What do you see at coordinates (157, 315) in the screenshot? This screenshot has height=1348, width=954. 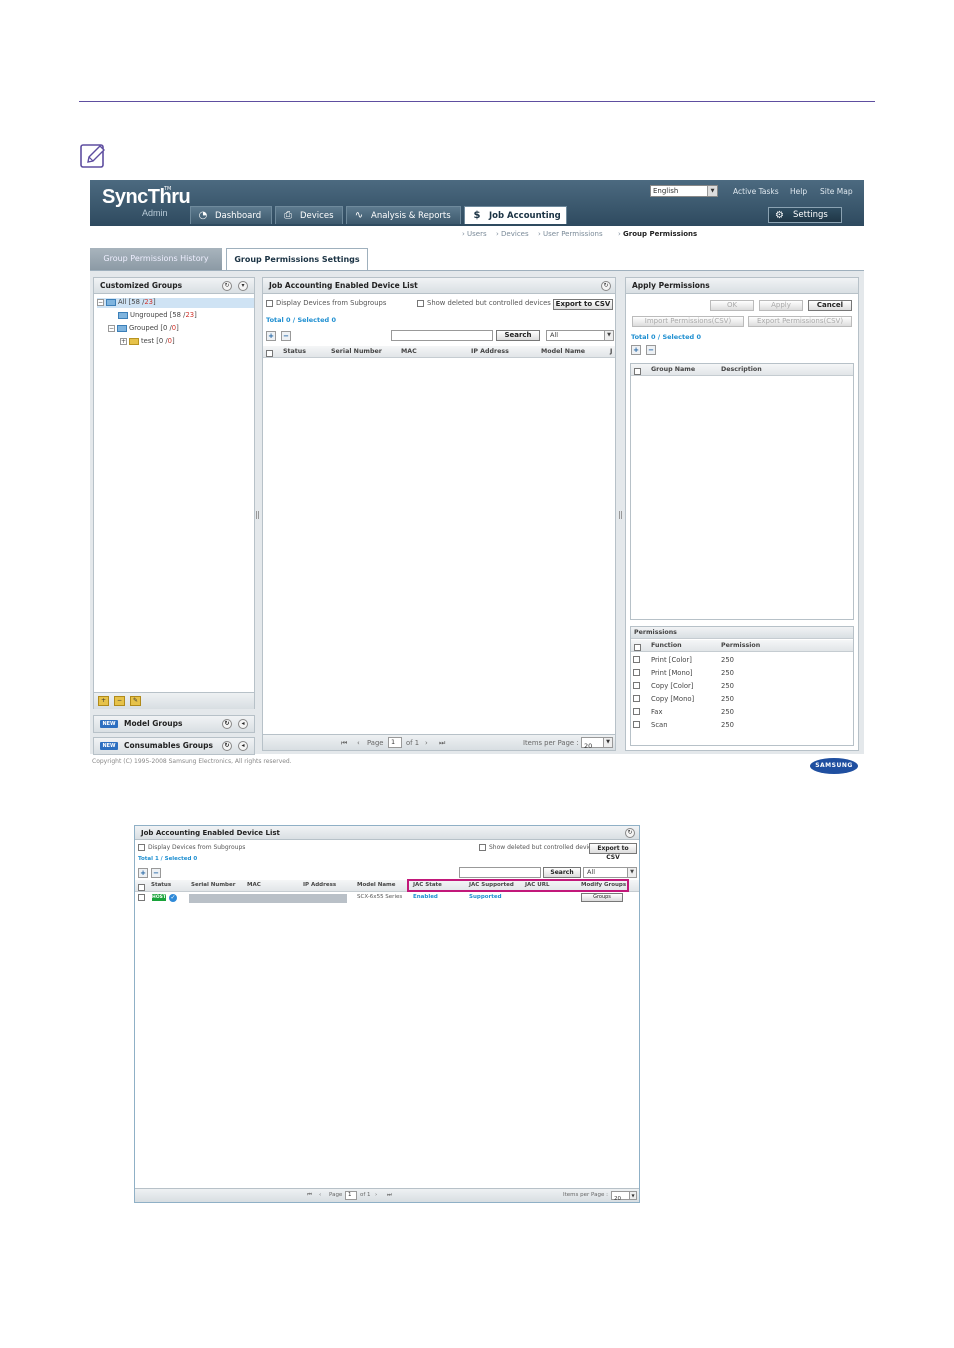 I see `tree-item-ungrouped: Ungrouped [58 /23]` at bounding box center [157, 315].